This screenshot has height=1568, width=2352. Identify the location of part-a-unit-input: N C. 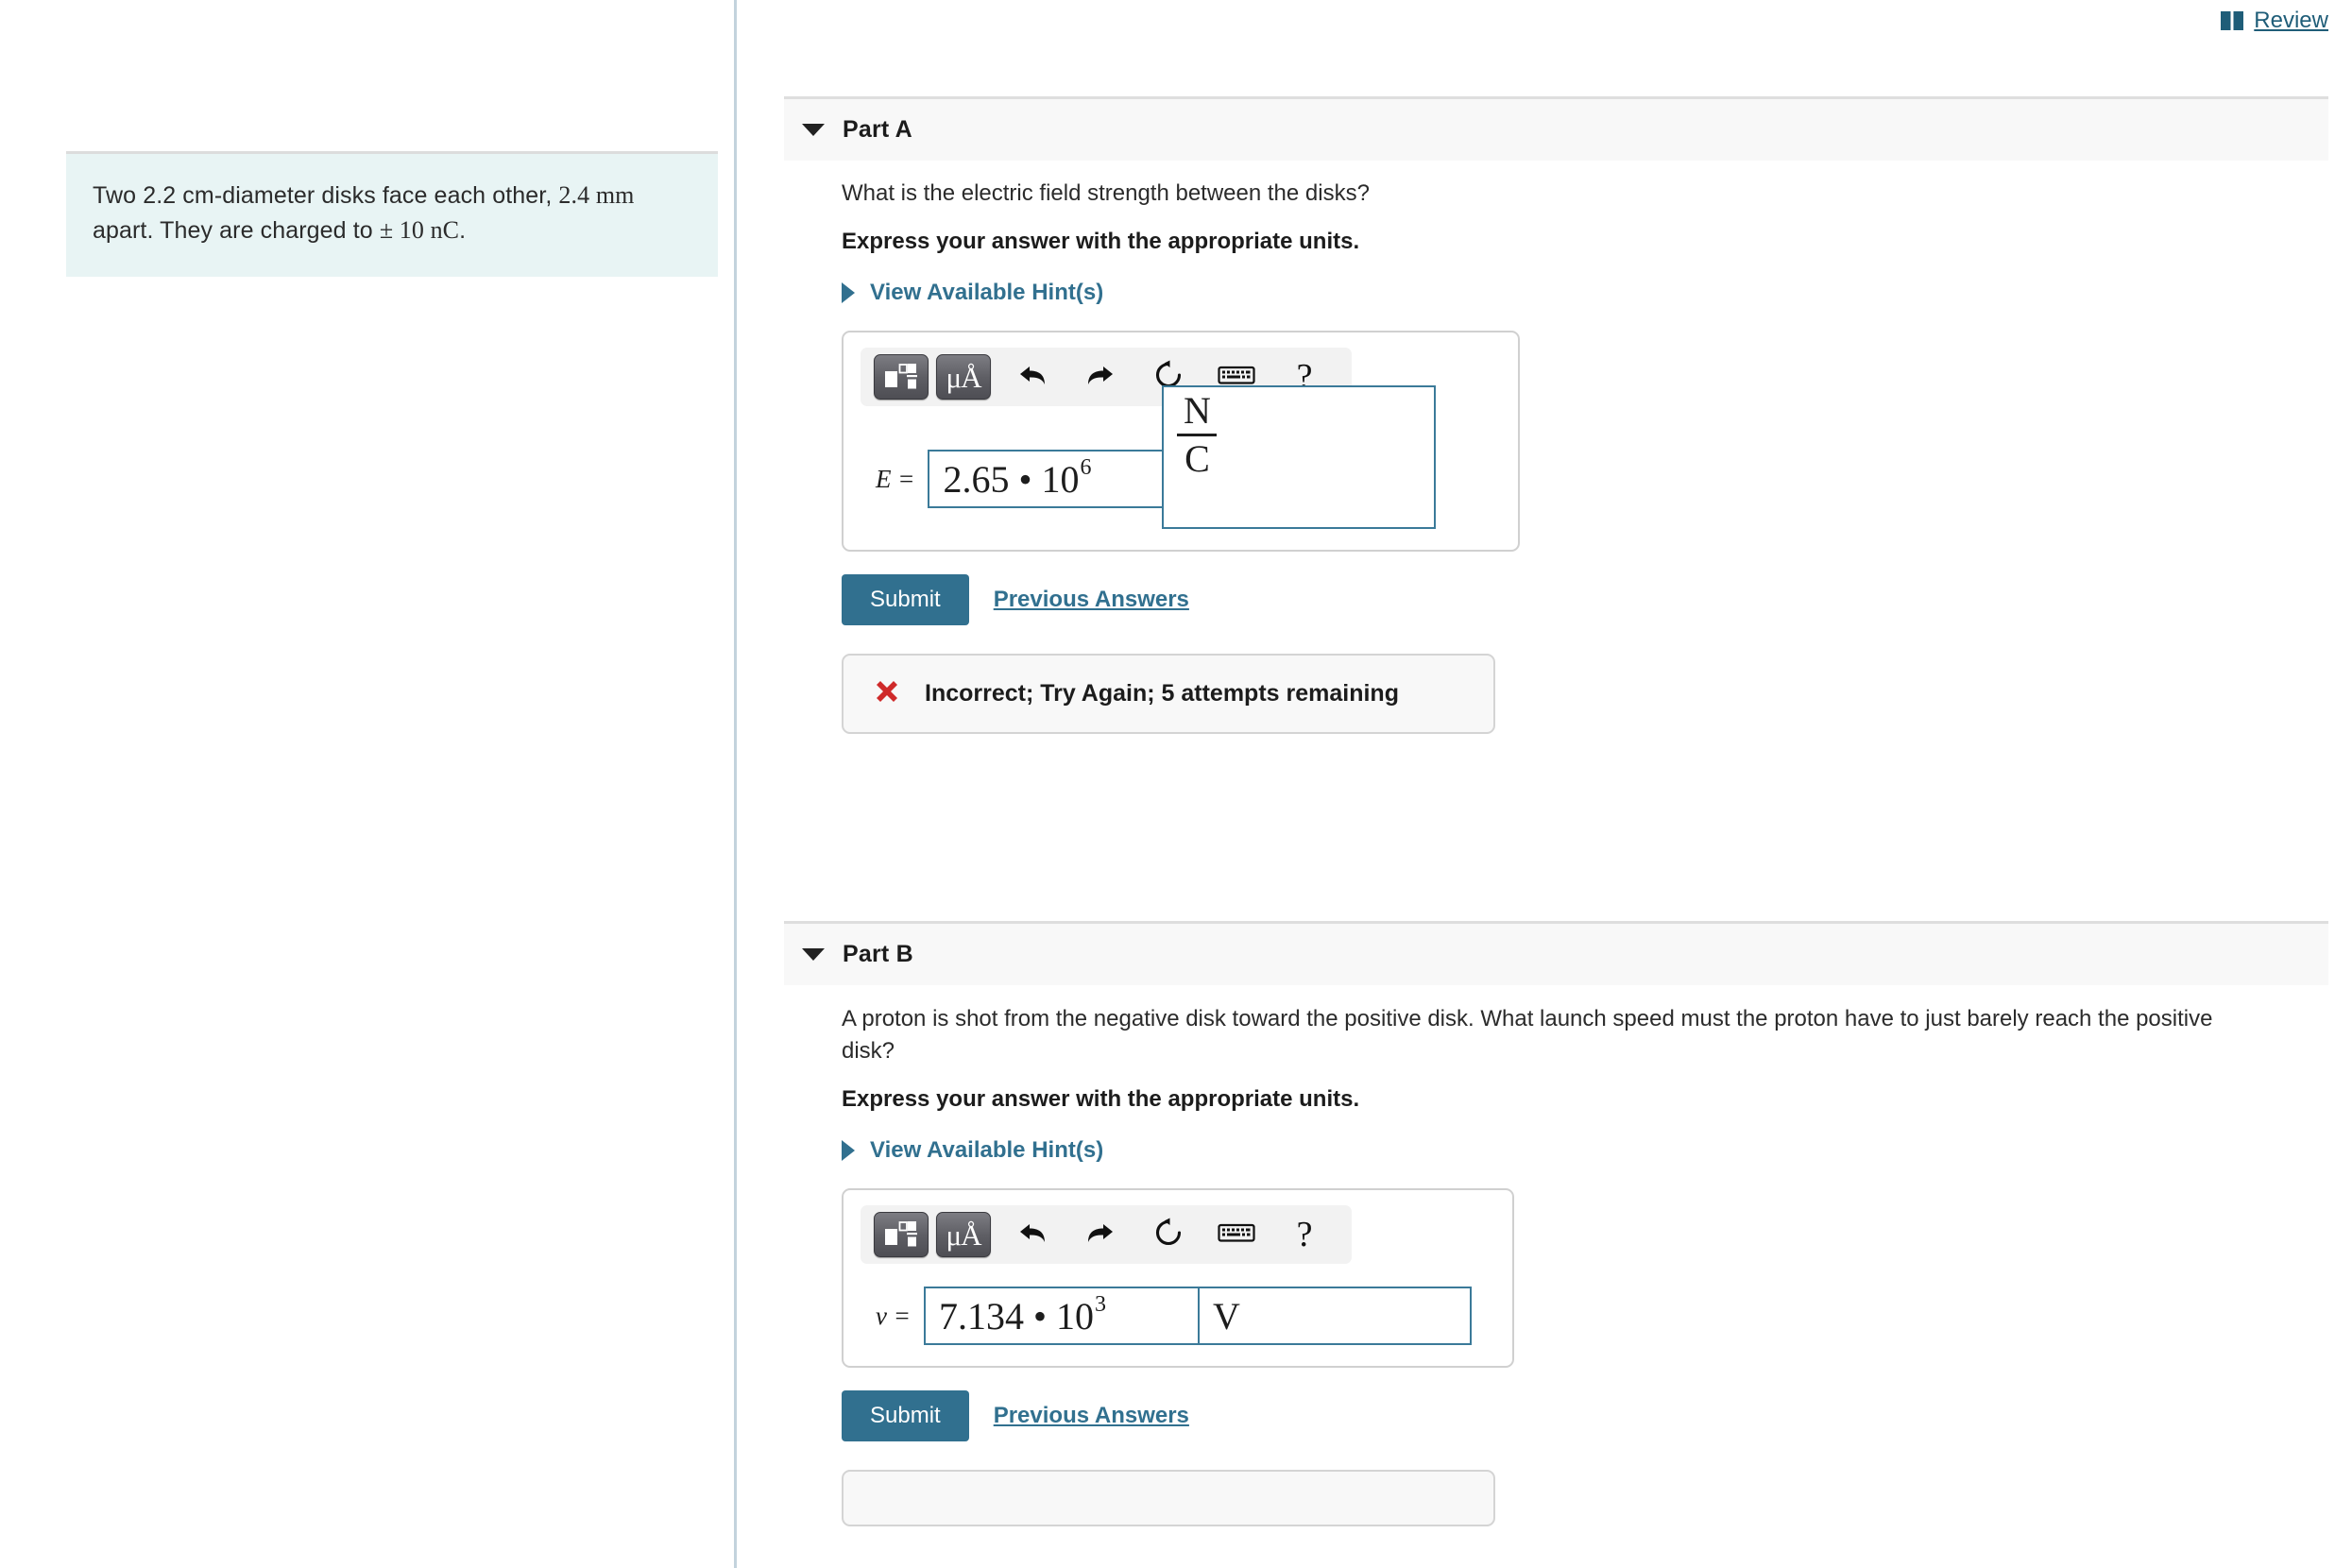
(1299, 457).